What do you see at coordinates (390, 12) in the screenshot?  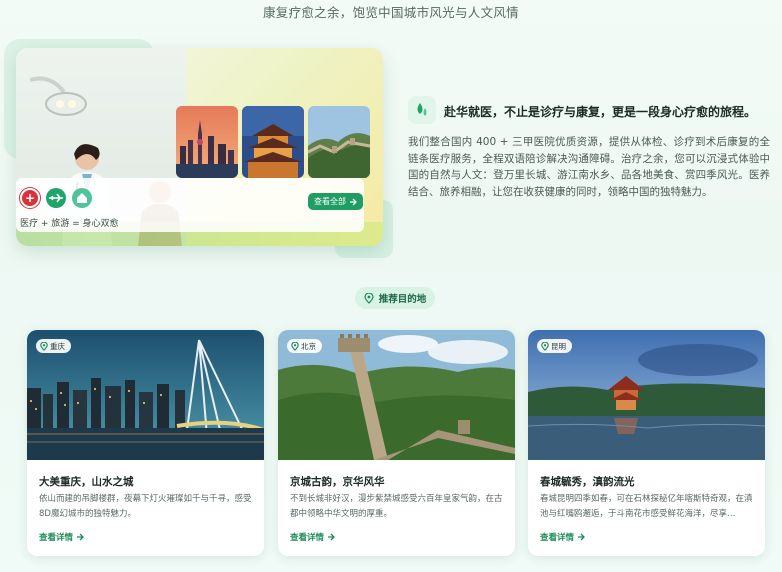 I see `section-subtitle: 康复疗愈之余，饱览中国城市风光与人文风情` at bounding box center [390, 12].